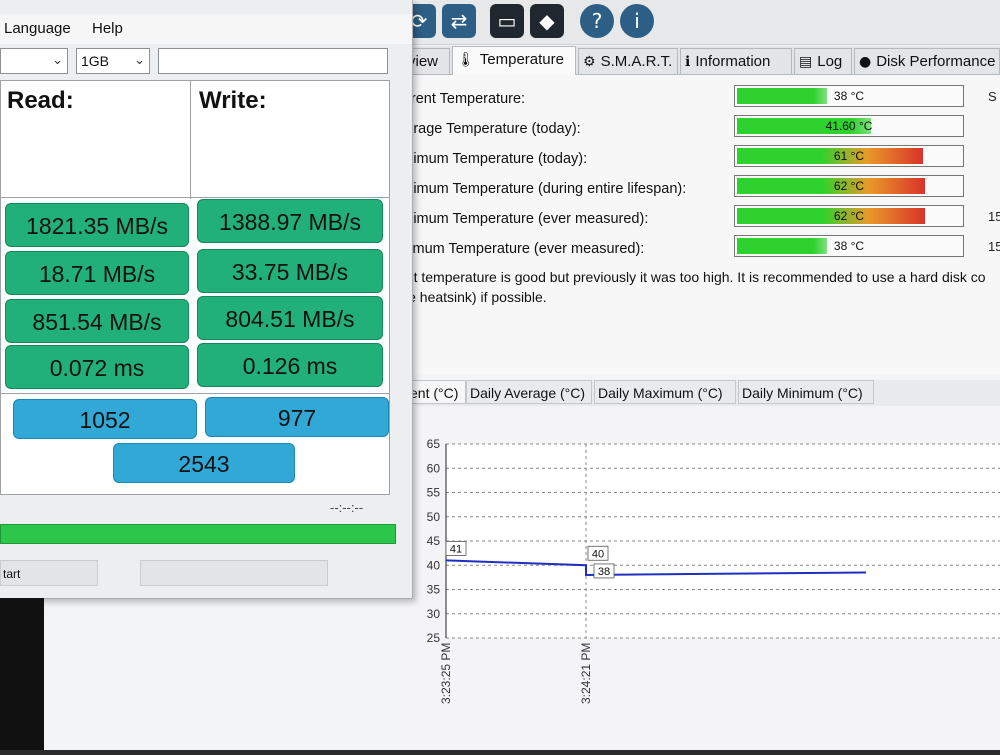  What do you see at coordinates (105, 419) in the screenshot?
I see `read-score: 1052` at bounding box center [105, 419].